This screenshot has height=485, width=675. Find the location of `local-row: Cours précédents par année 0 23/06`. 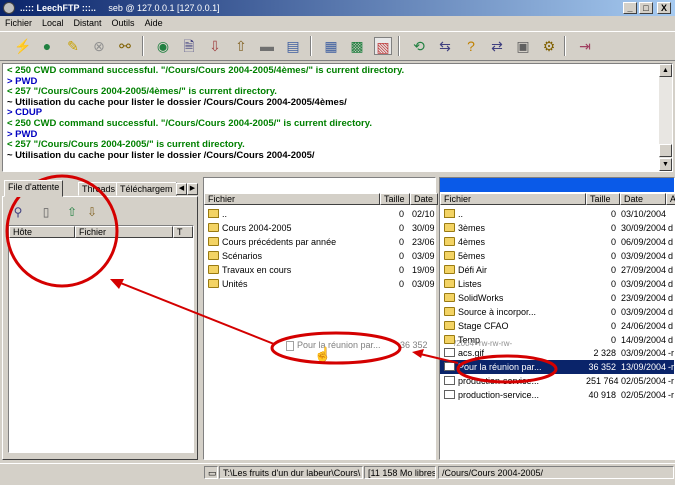

local-row: Cours précédents par année 0 23/06 is located at coordinates (319, 242).